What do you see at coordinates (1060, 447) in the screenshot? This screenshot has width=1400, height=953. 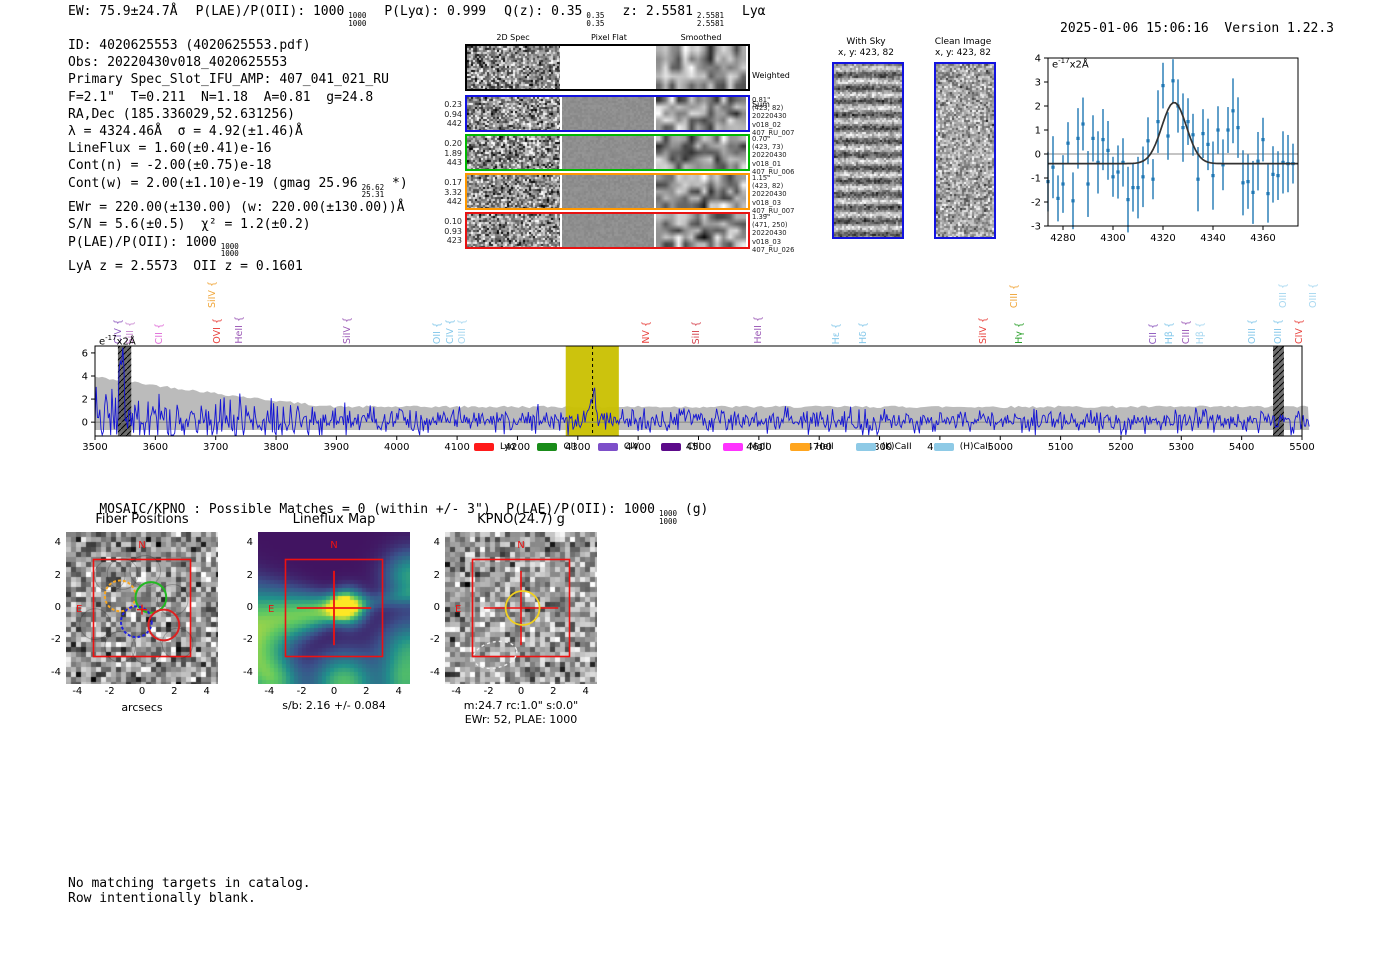 I see `svg-text: 5100` at bounding box center [1060, 447].